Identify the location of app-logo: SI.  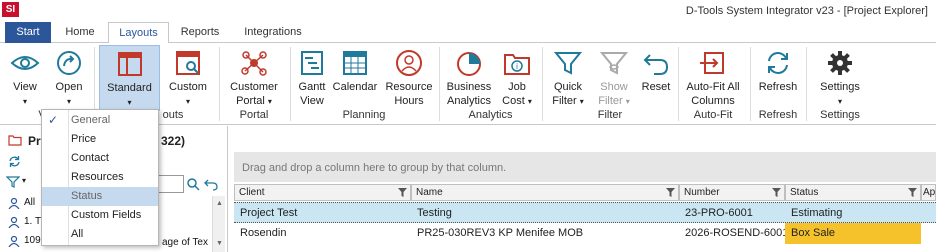
(10, 9).